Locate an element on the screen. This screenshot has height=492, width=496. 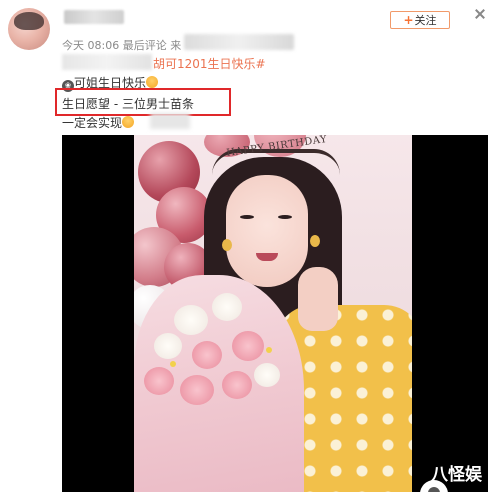
user-avatar is located at coordinates (29, 29).